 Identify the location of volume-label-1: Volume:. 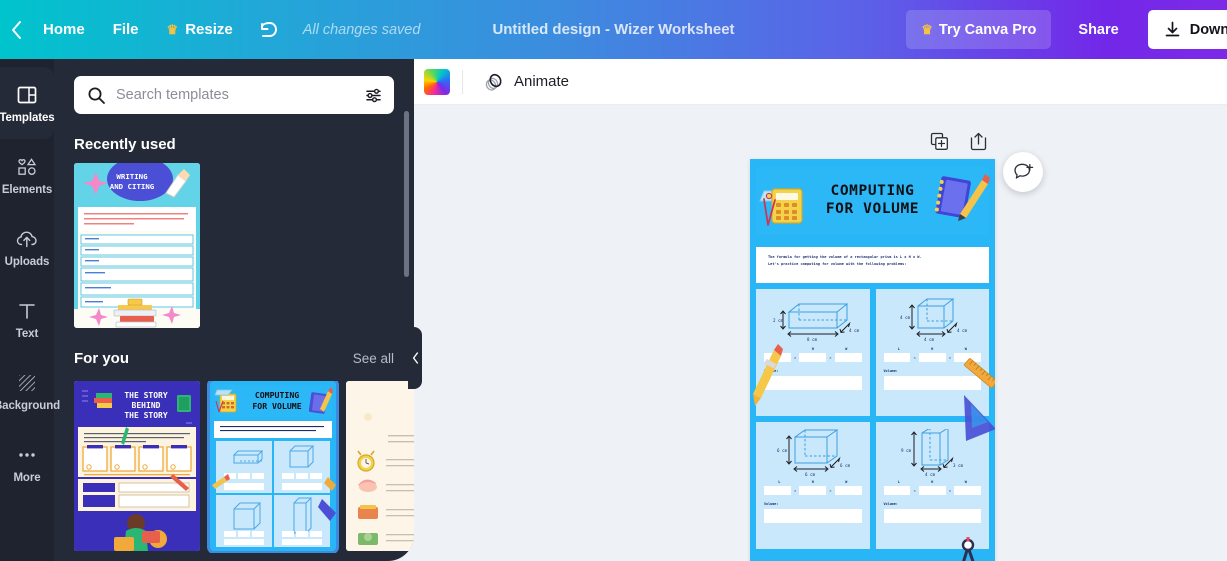
(771, 371).